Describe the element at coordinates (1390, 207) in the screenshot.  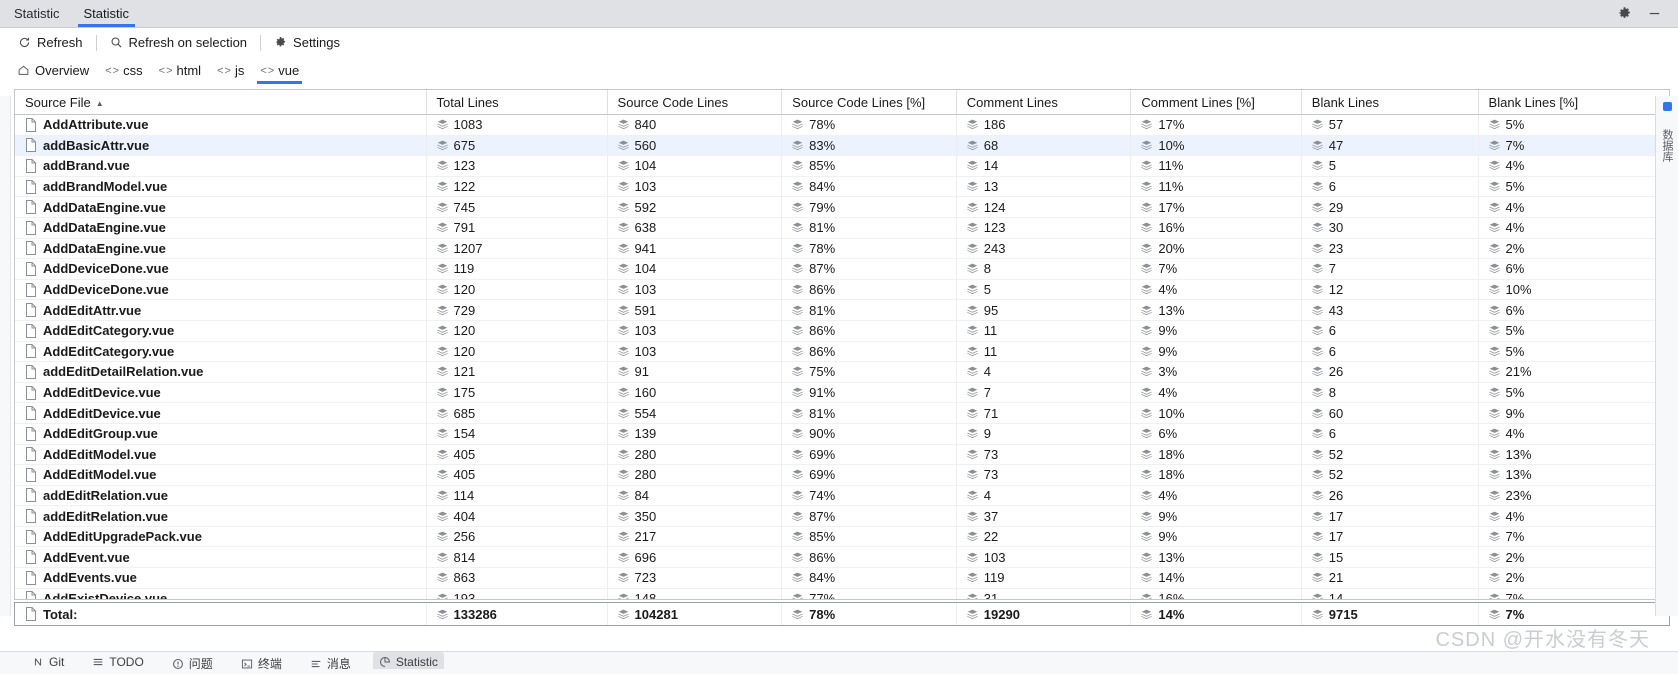
I see `cell-blank-lines: 29` at that location.